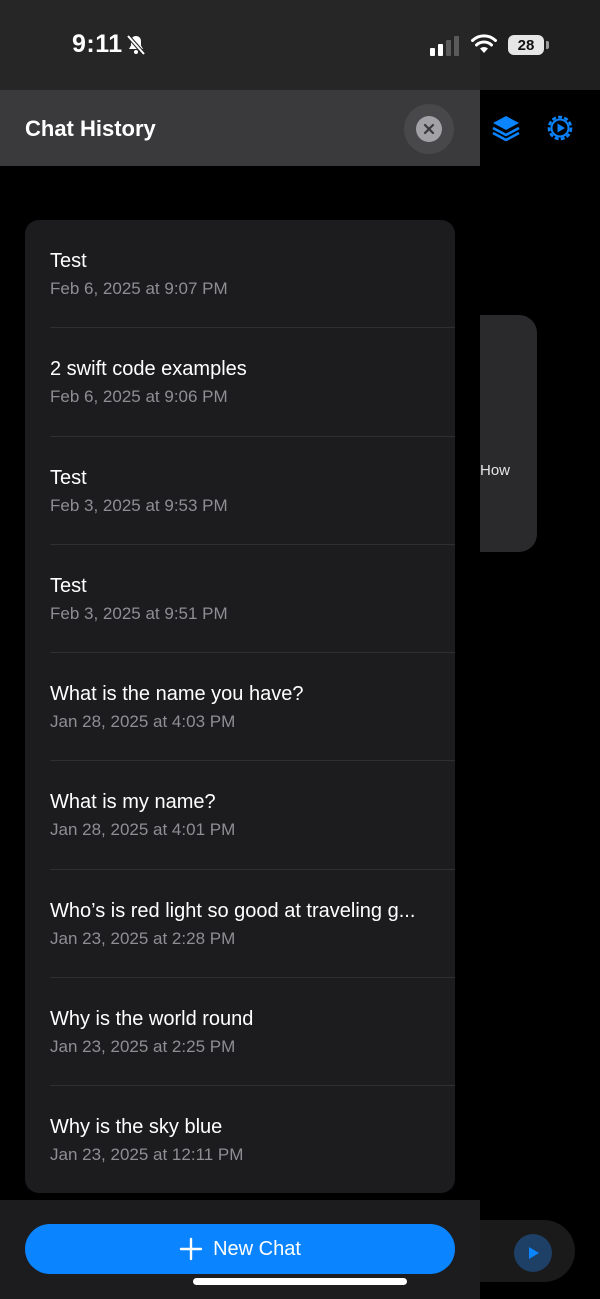 The width and height of the screenshot is (600, 1299). I want to click on background-message-text: How, so click(495, 470).